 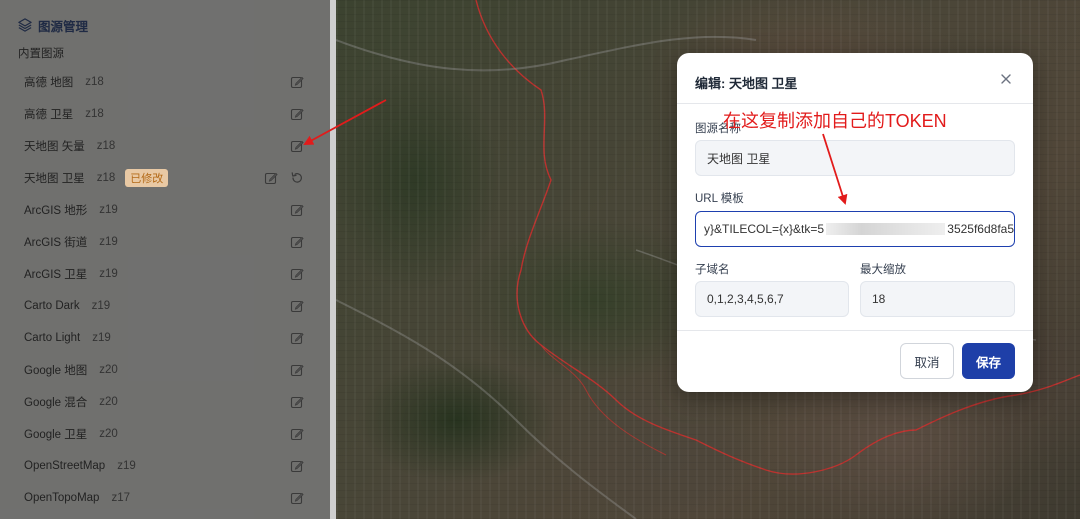 What do you see at coordinates (49, 83) in the screenshot?
I see `source-name: 高德 地图` at bounding box center [49, 83].